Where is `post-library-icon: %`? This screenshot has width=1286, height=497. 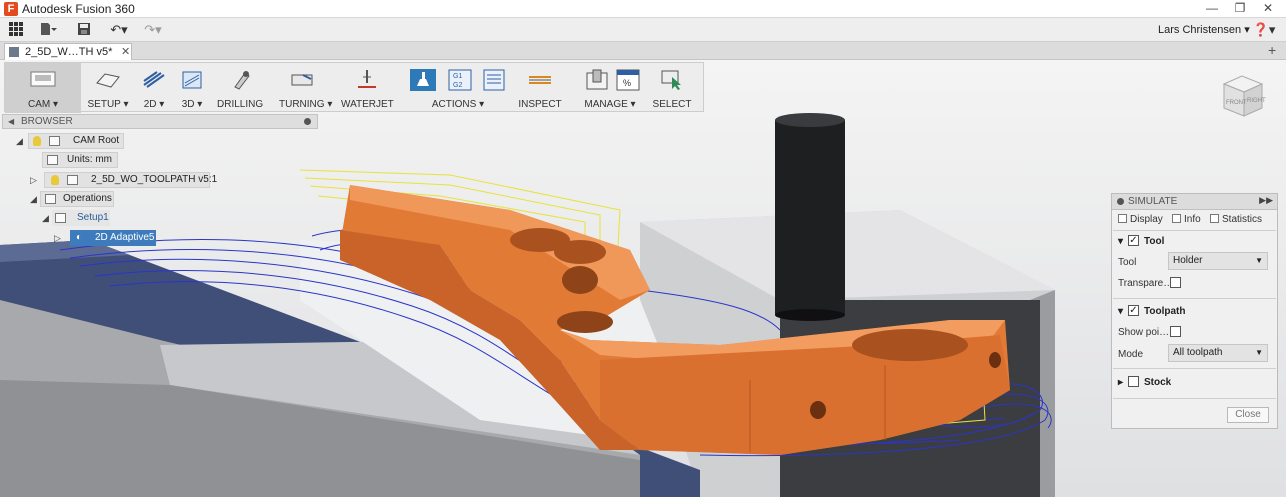
post-library-icon: % is located at coordinates (628, 80).